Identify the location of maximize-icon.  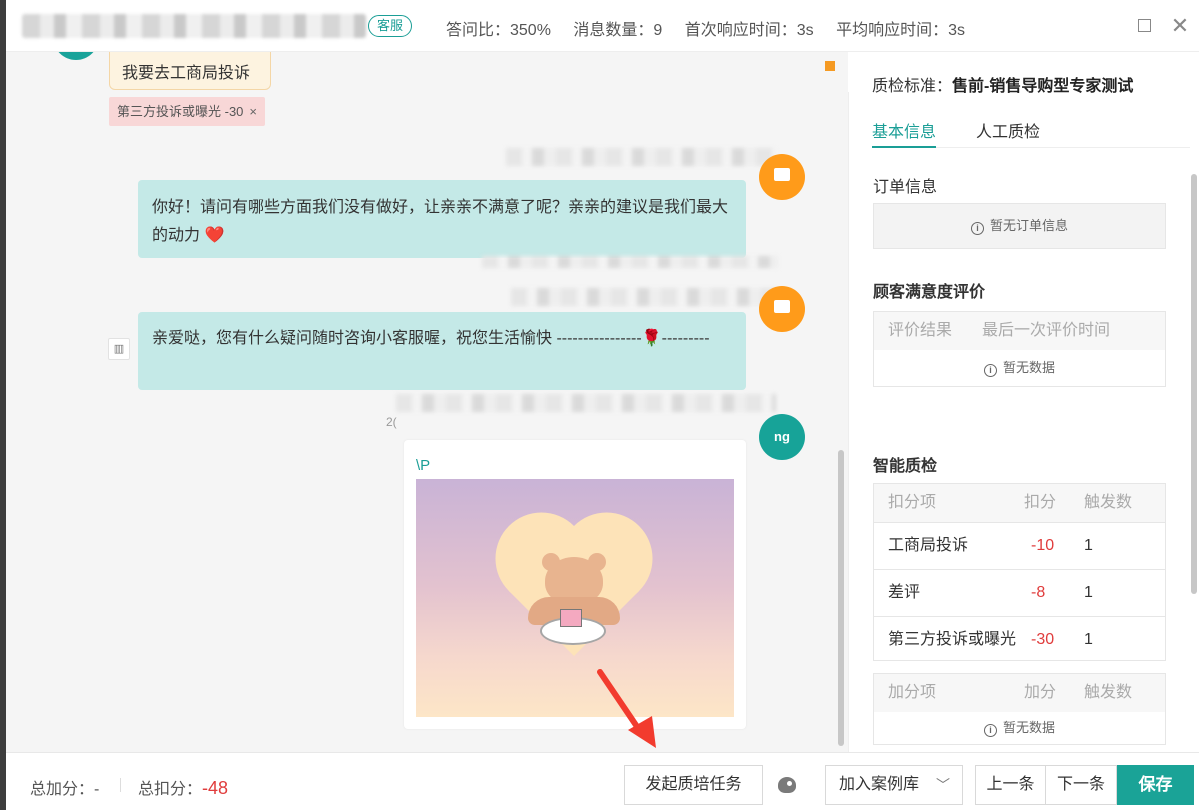
(1144, 25).